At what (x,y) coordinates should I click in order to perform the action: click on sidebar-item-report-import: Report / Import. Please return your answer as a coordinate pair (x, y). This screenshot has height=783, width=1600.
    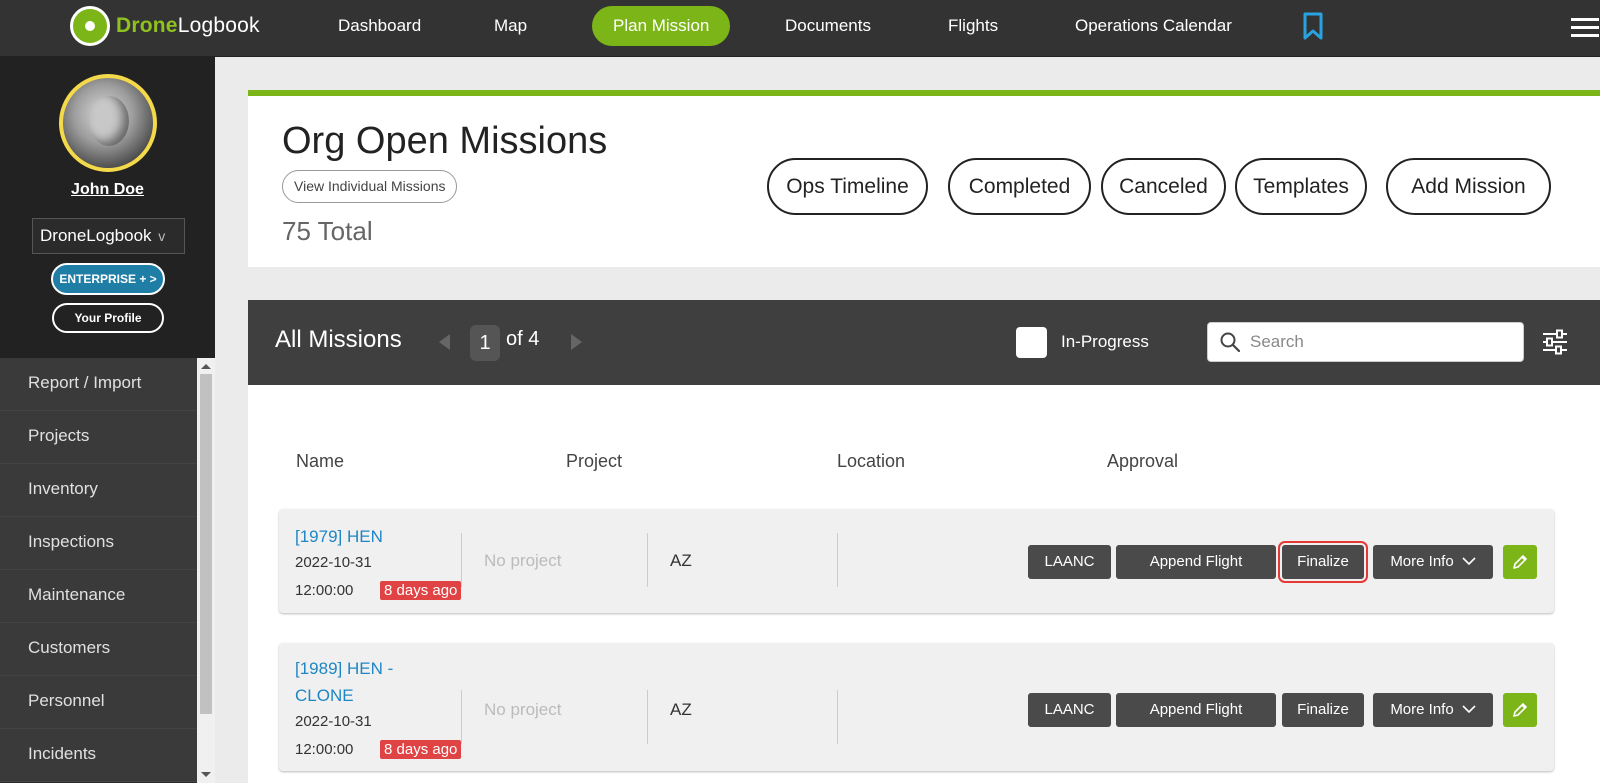
    Looking at the image, I should click on (98, 384).